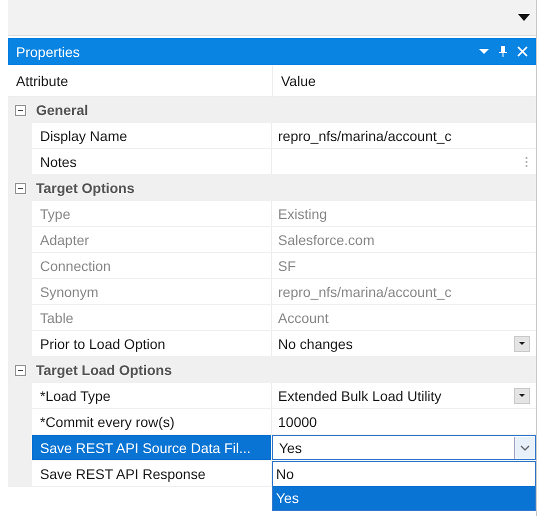 The height and width of the screenshot is (521, 547). Describe the element at coordinates (503, 51) in the screenshot. I see `pin-icon` at that location.